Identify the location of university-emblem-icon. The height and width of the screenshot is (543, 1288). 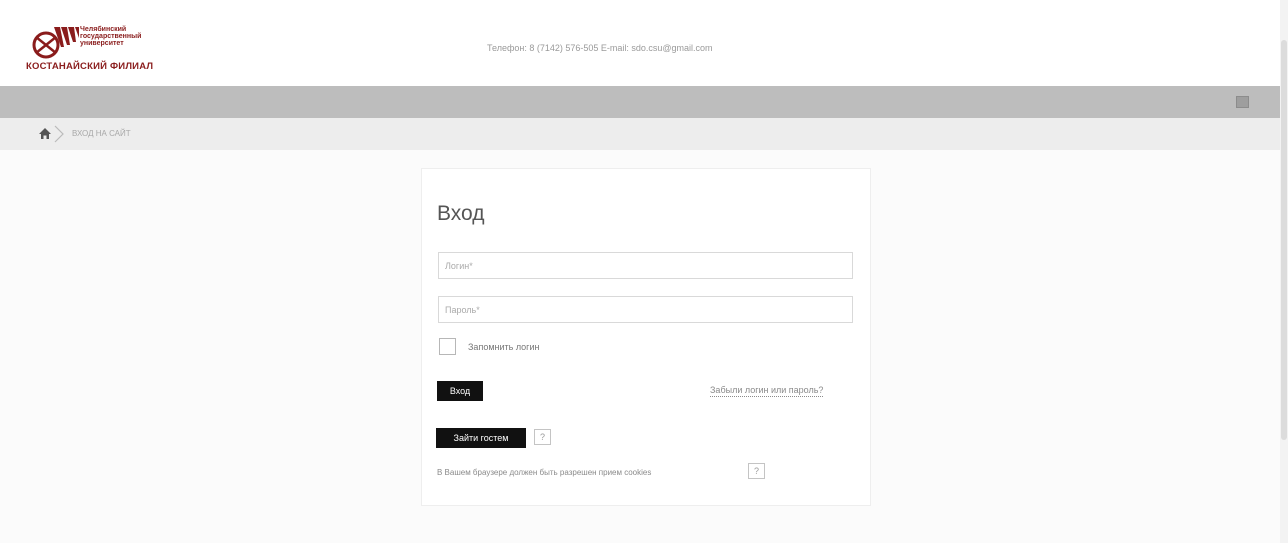
(55, 43).